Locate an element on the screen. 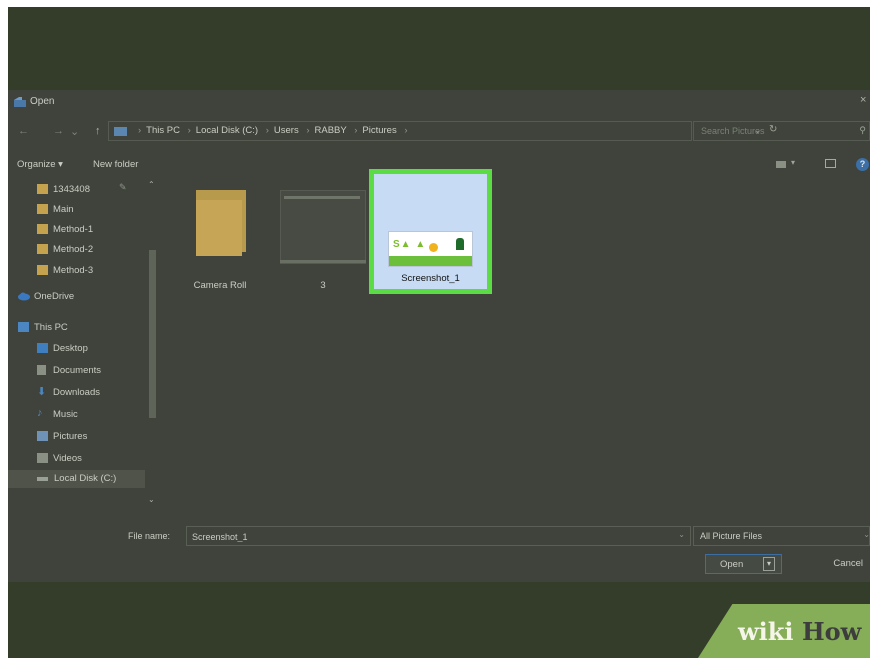 Image resolution: width=870 pixels, height=658 pixels. open-dropdown-icon: ▾ is located at coordinates (769, 564).